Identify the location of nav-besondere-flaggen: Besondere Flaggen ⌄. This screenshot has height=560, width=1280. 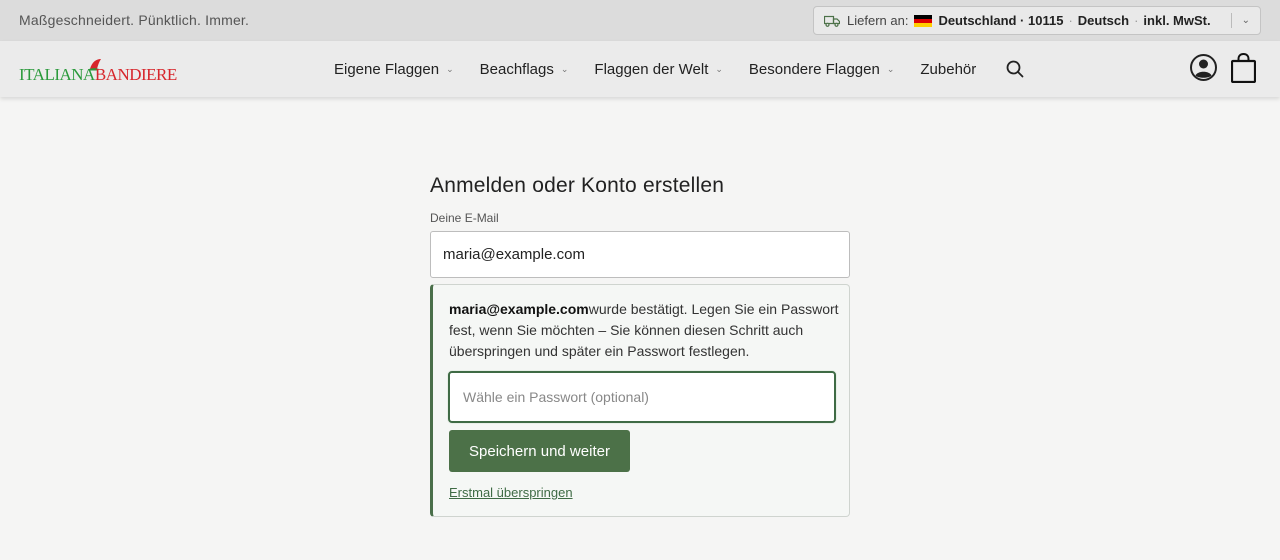
(821, 69).